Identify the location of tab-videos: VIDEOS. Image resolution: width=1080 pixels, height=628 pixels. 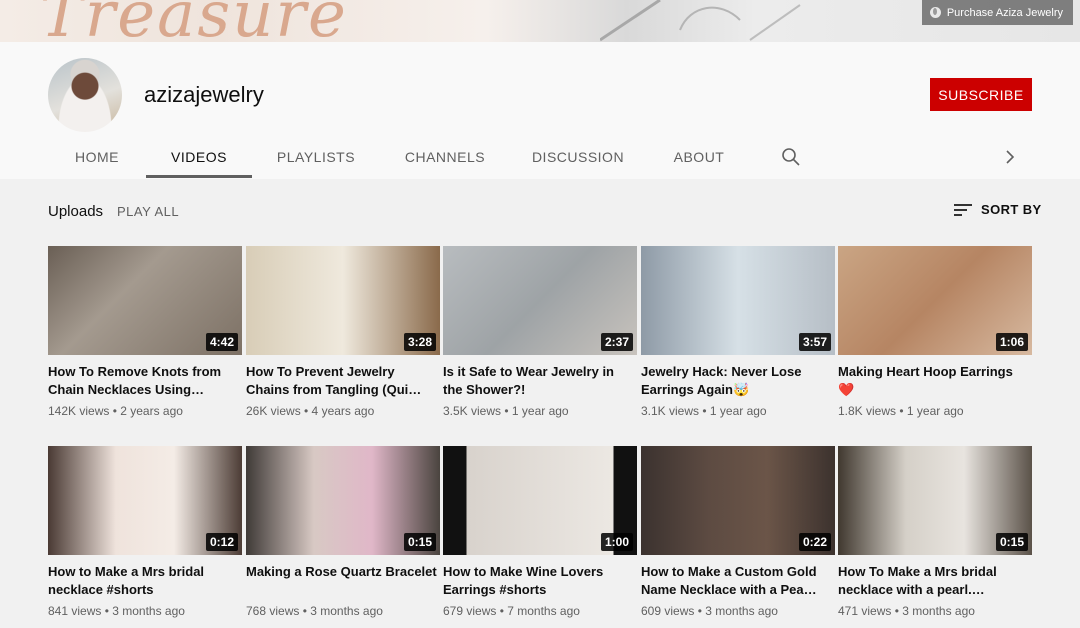
(199, 156).